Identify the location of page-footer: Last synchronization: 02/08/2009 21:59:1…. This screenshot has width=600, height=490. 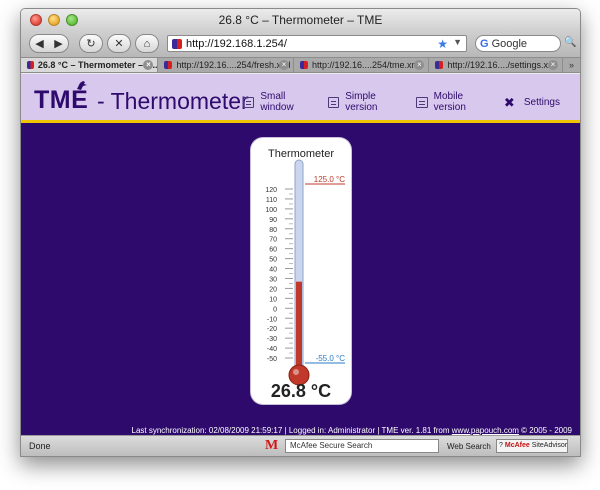
(300, 430).